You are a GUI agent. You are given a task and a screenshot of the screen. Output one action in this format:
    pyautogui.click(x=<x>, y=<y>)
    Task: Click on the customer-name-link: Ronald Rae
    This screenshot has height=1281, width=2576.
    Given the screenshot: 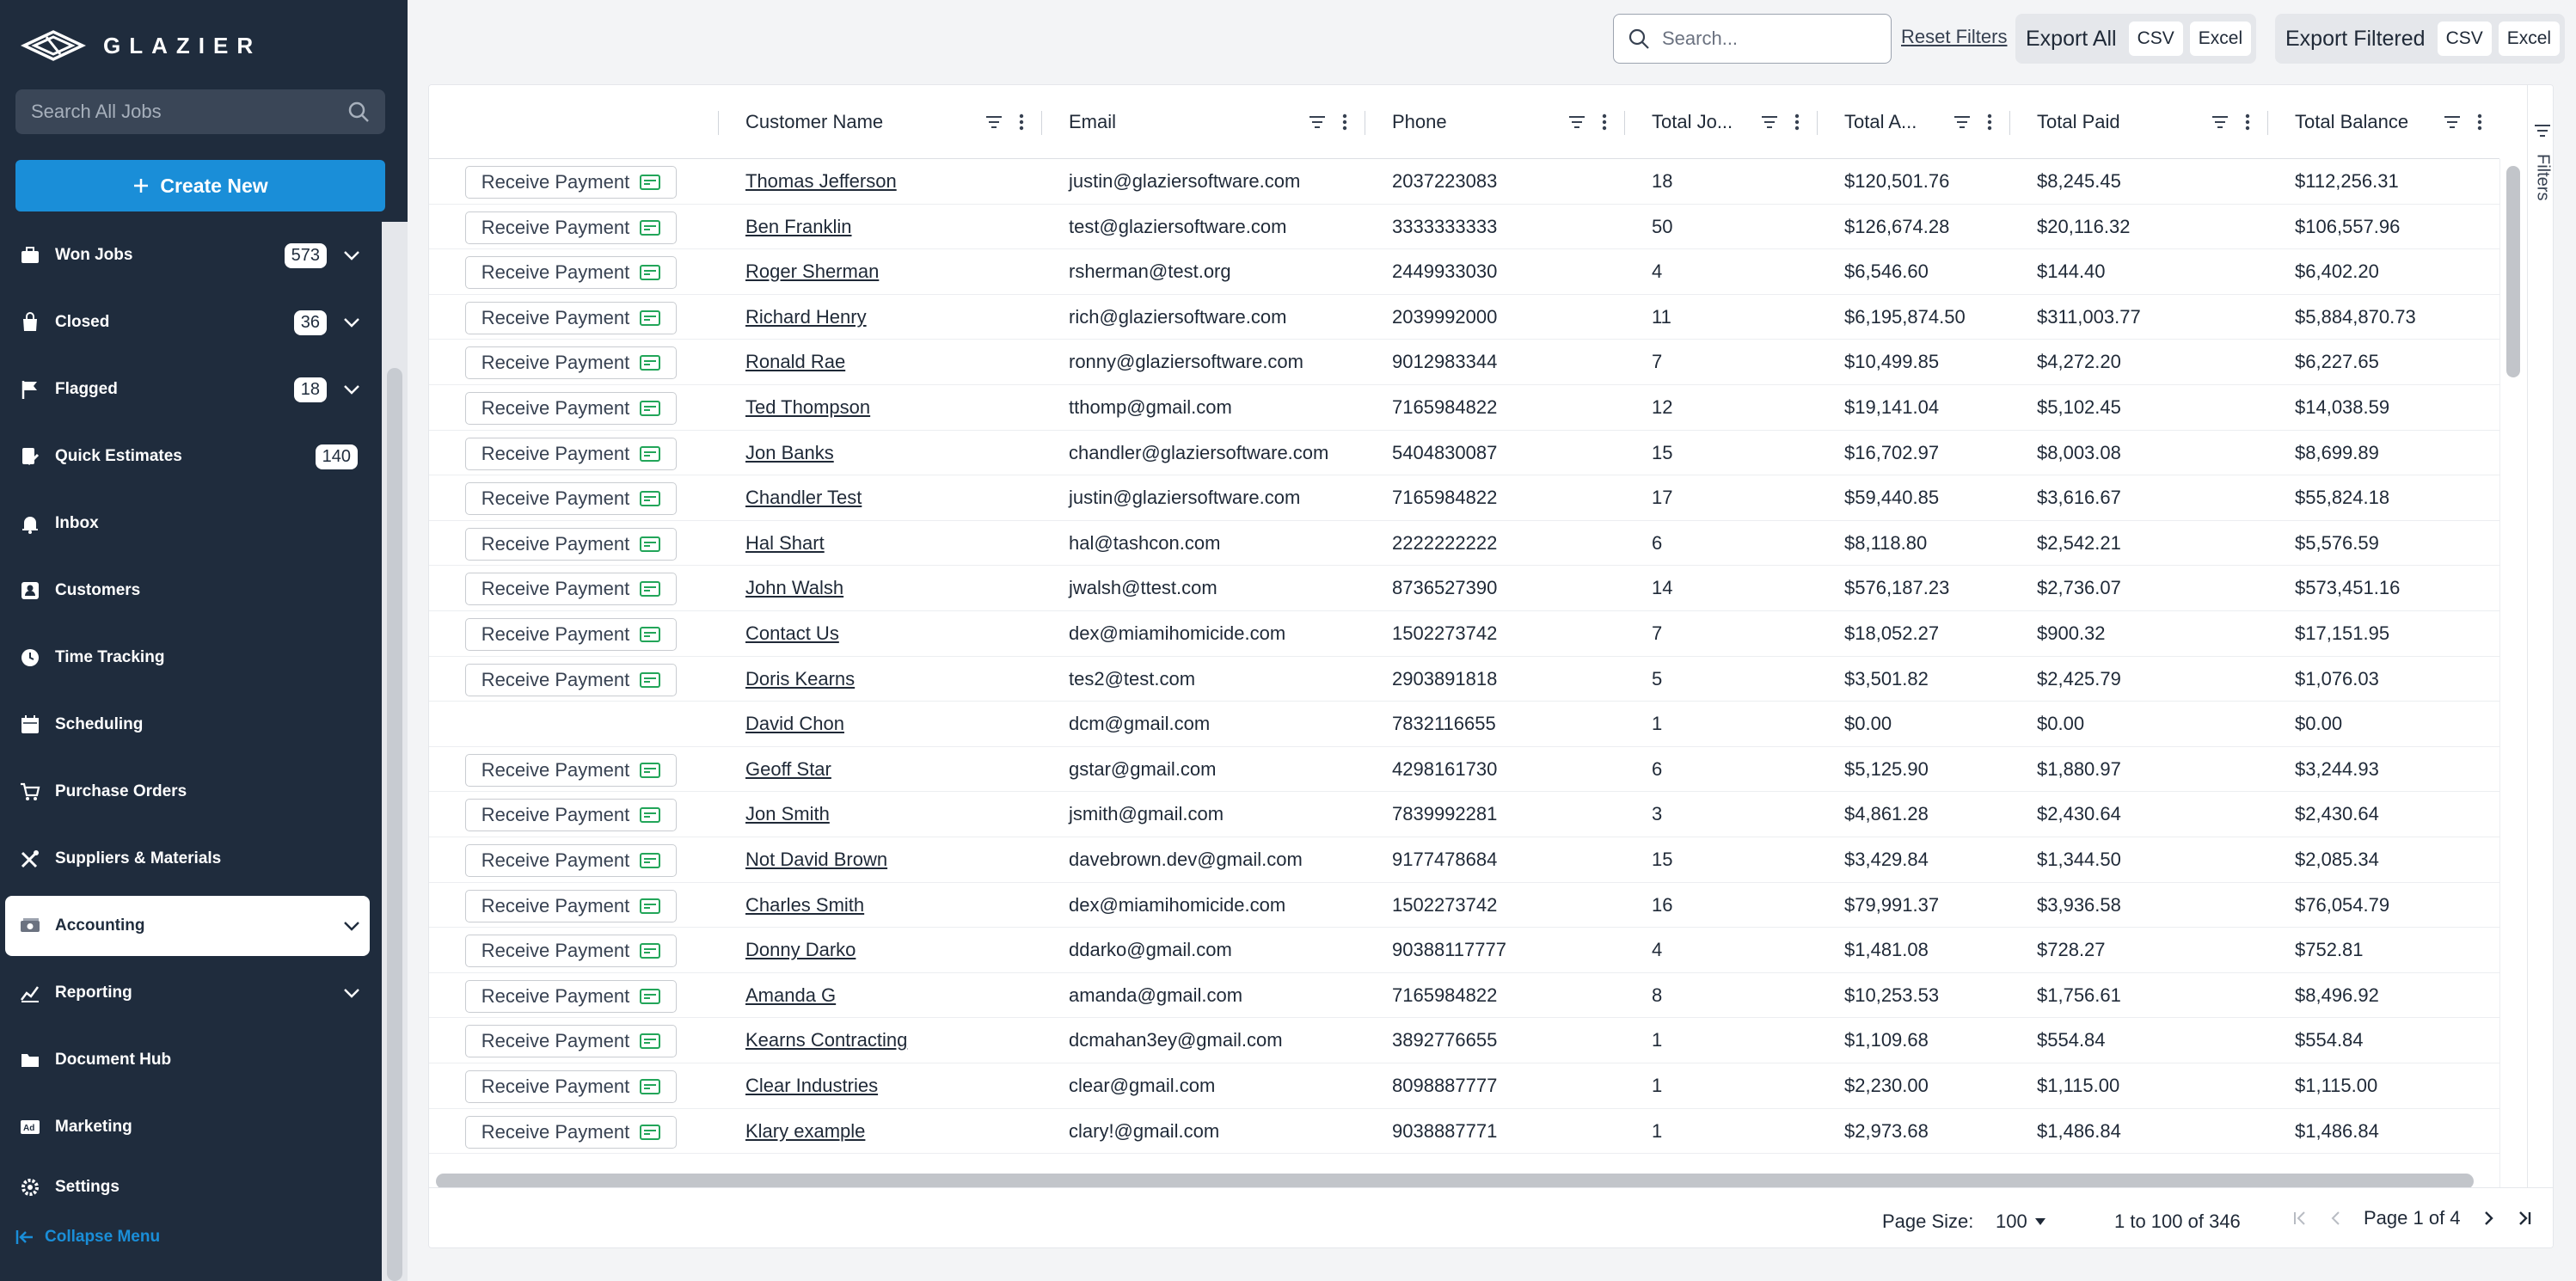 What is the action you would take?
    pyautogui.click(x=889, y=362)
    